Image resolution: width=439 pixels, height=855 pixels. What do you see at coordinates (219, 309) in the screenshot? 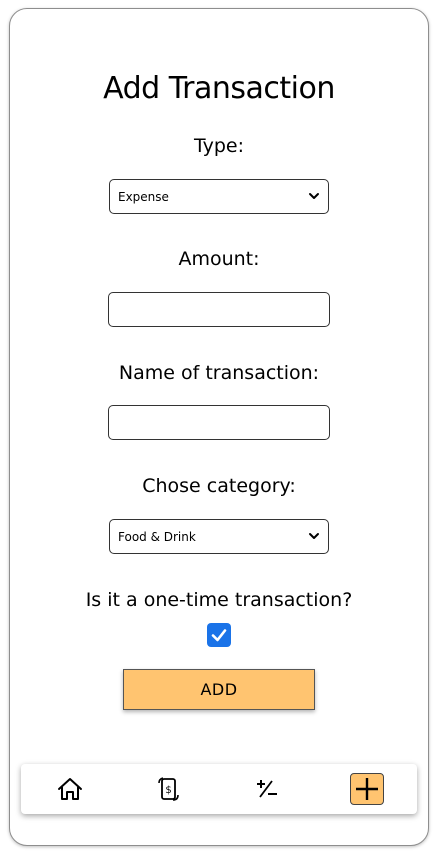
I see `amount-input` at bounding box center [219, 309].